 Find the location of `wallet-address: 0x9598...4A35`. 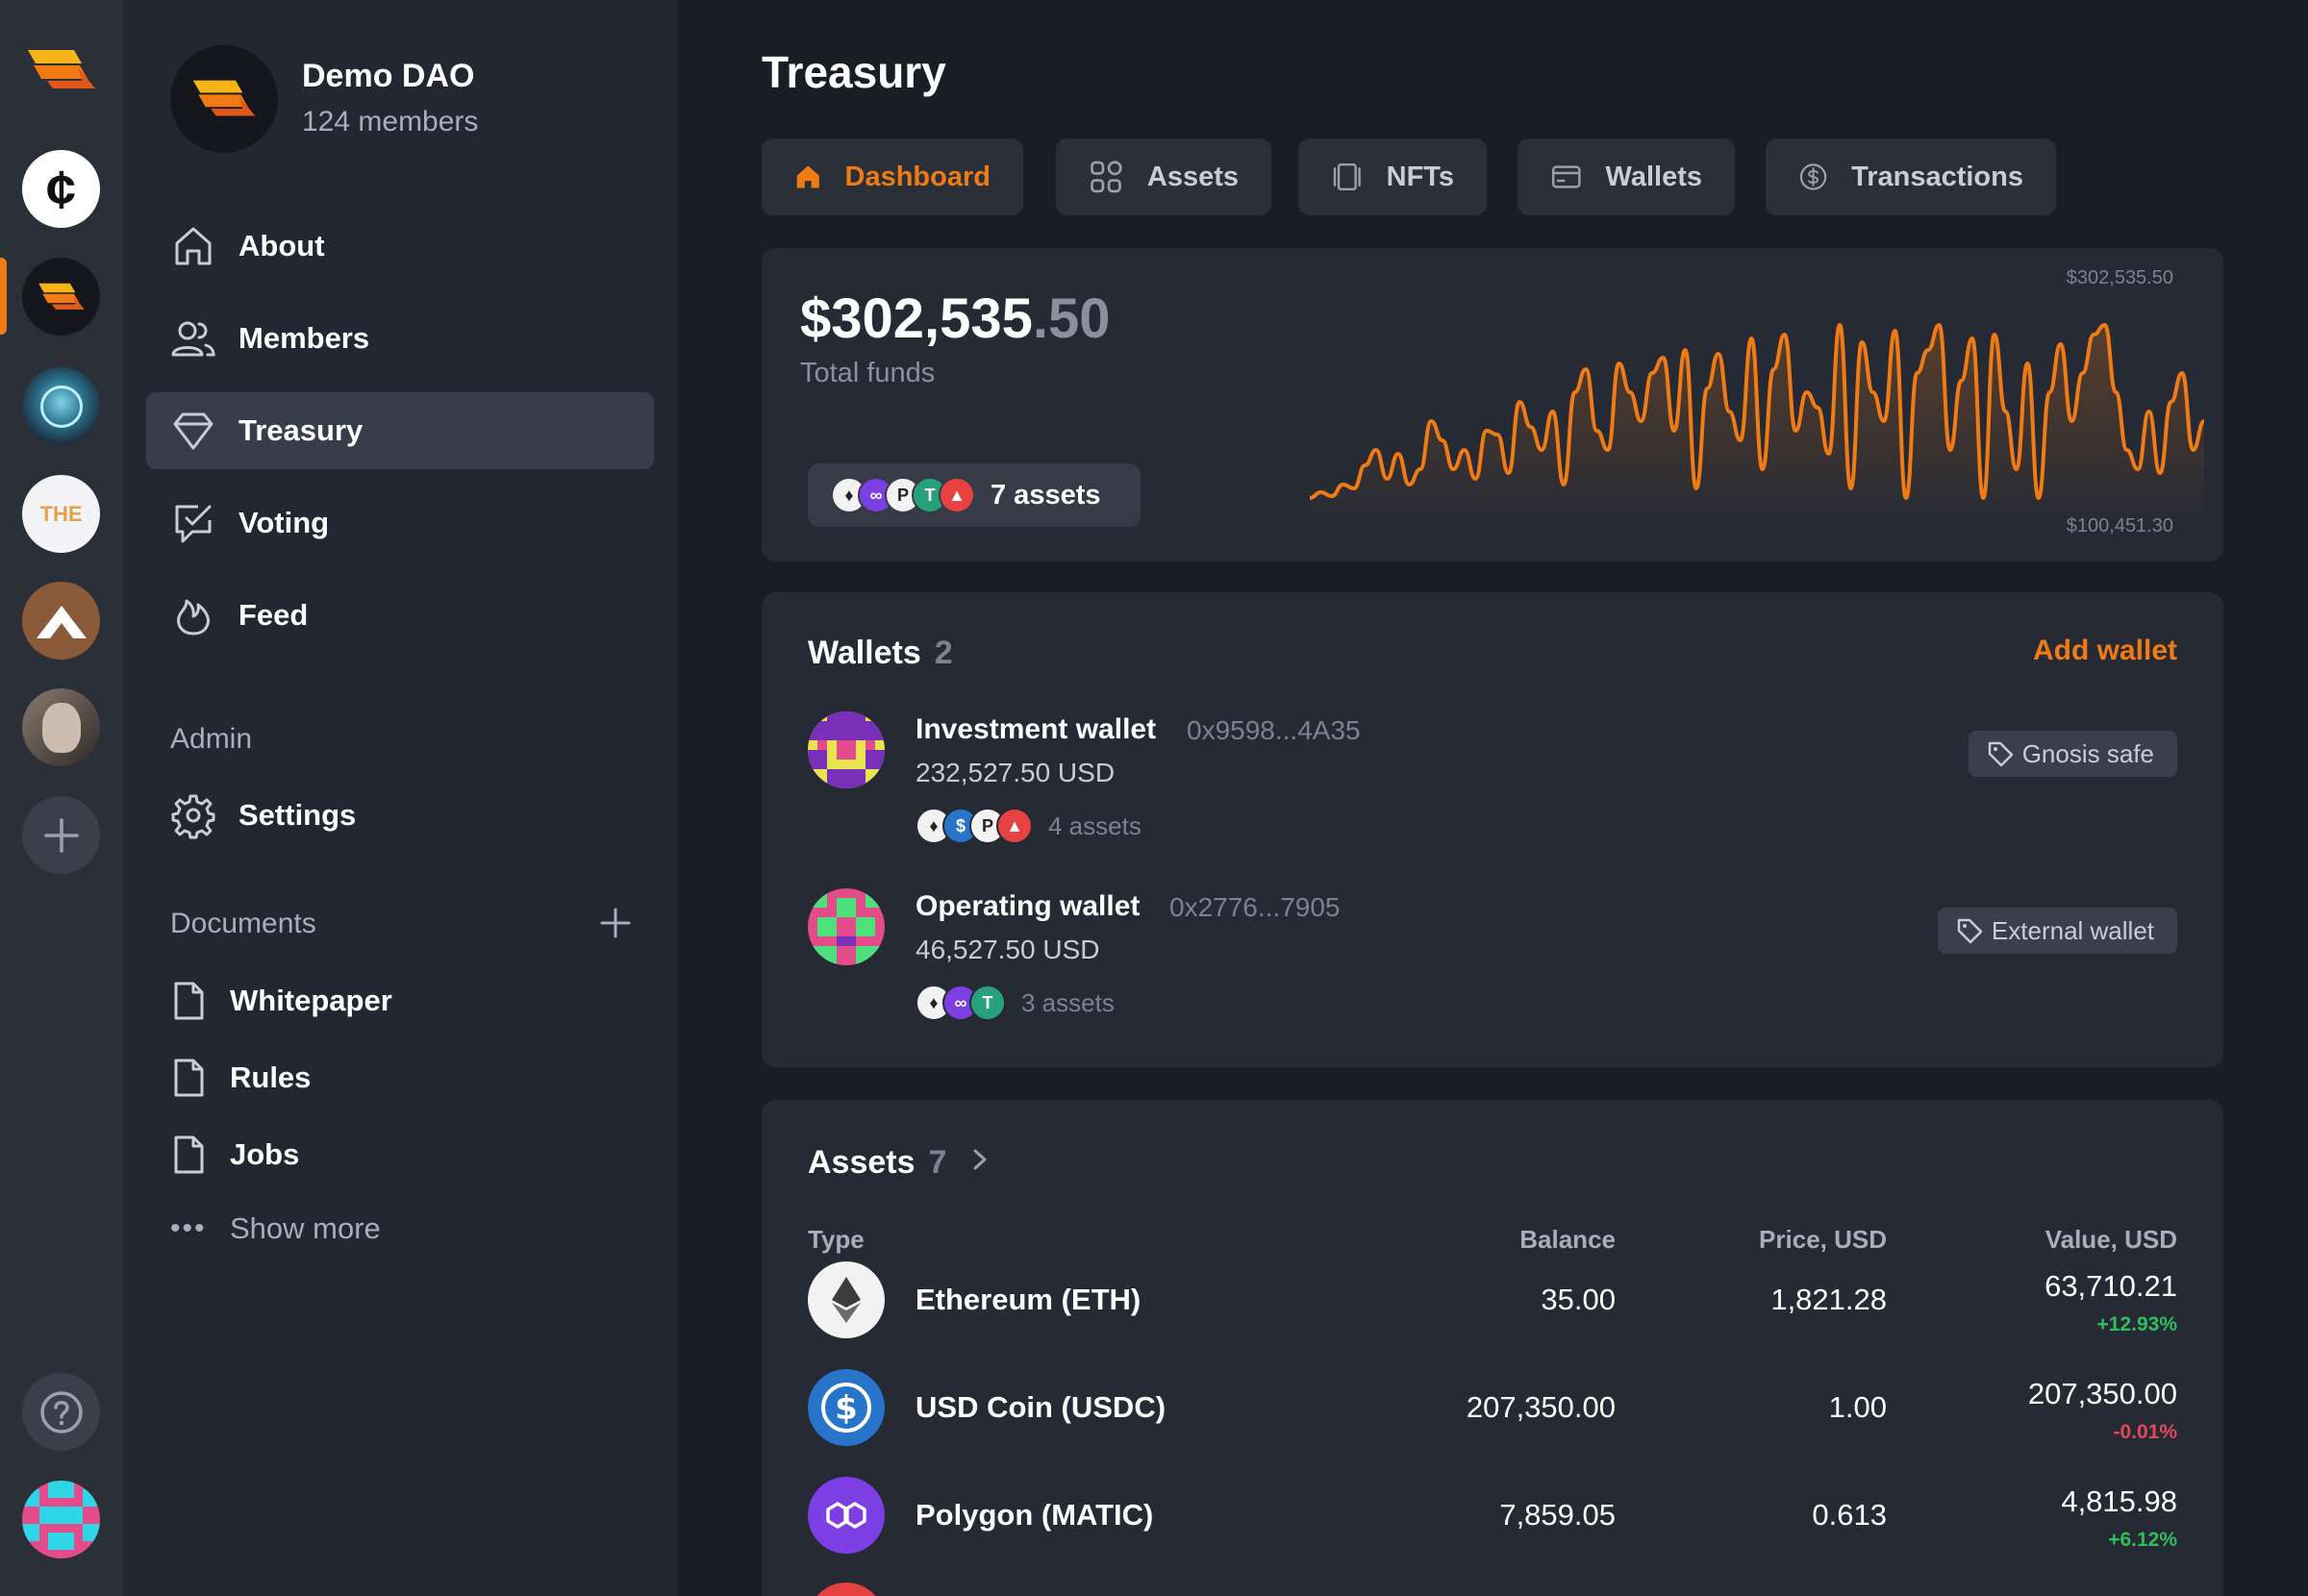

wallet-address: 0x9598...4A35 is located at coordinates (1274, 731).